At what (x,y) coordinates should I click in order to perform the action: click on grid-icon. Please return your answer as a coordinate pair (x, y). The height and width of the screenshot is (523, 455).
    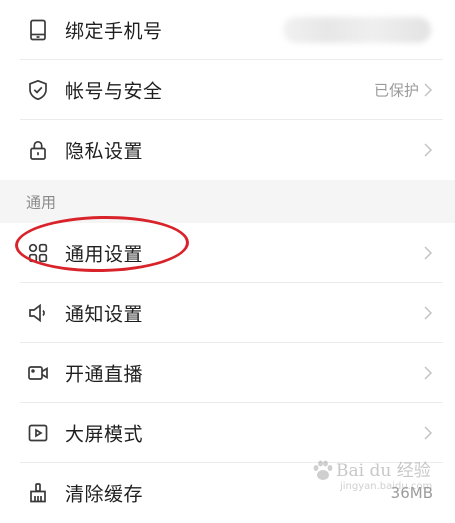
    Looking at the image, I should click on (38, 253).